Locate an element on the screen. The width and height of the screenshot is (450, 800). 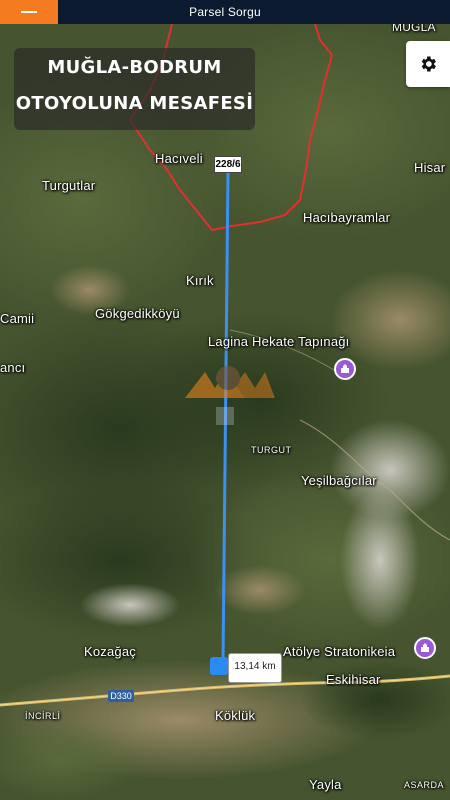
top-bar: Parsel Sorgu is located at coordinates (225, 12).